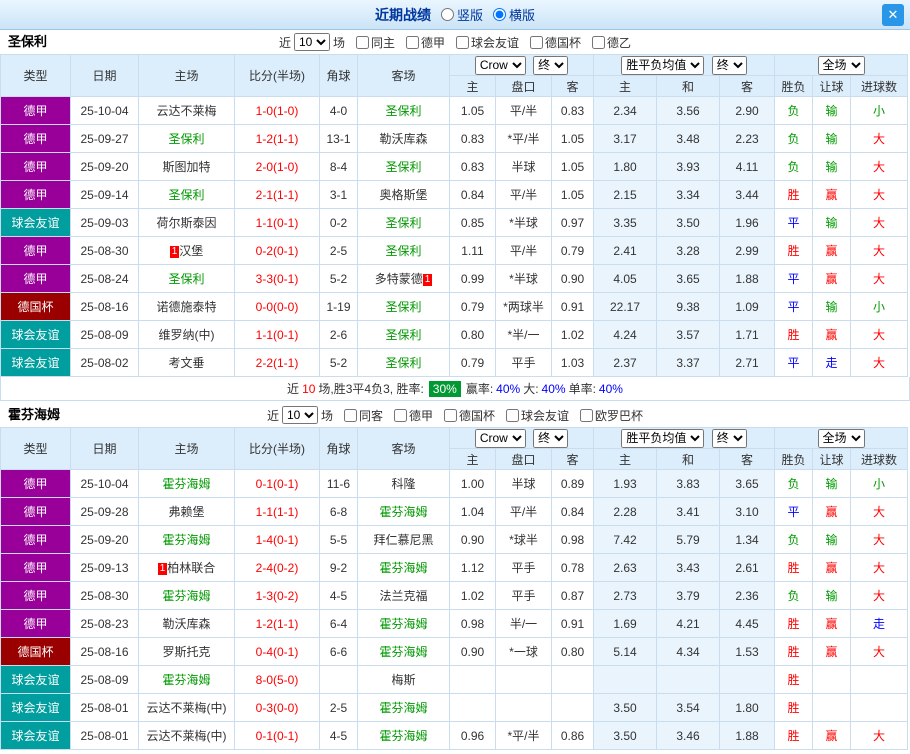 The height and width of the screenshot is (754, 910). I want to click on away-team: 霍芬海姆, so click(403, 651).